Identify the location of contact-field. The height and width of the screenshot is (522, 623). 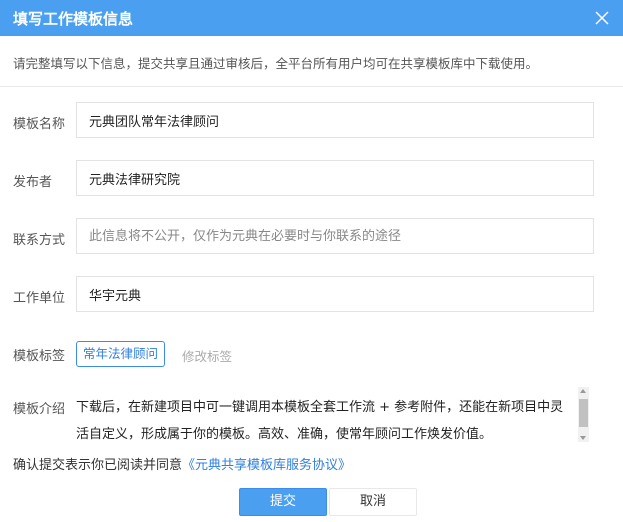
(335, 236).